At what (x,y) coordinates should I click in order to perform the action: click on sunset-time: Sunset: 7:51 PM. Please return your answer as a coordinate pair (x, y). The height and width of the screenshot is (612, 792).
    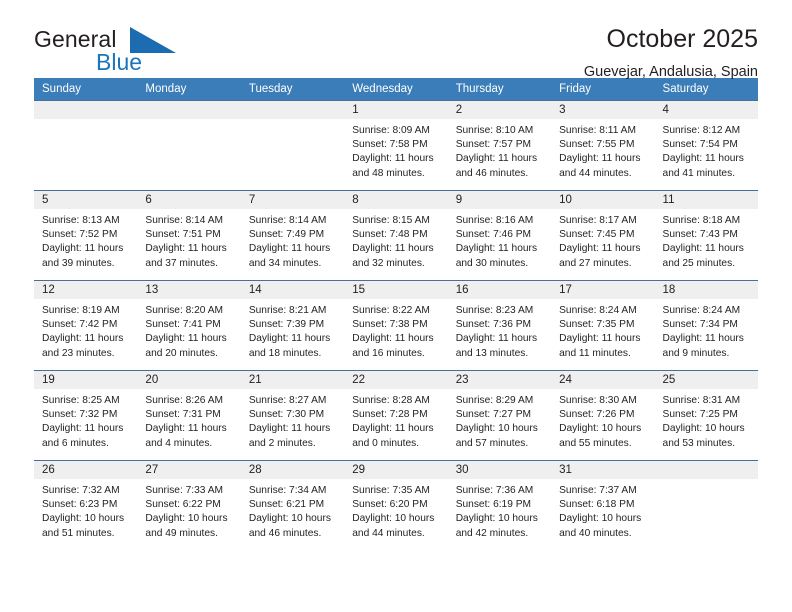
    Looking at the image, I should click on (183, 235).